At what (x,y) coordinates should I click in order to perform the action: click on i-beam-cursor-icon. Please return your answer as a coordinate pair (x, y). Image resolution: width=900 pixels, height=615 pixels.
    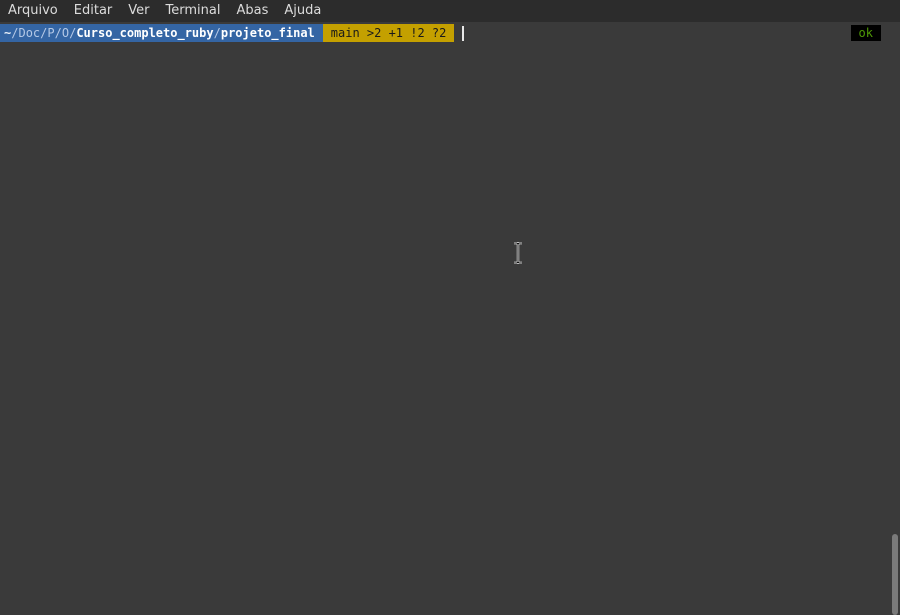
    Looking at the image, I should click on (518, 253).